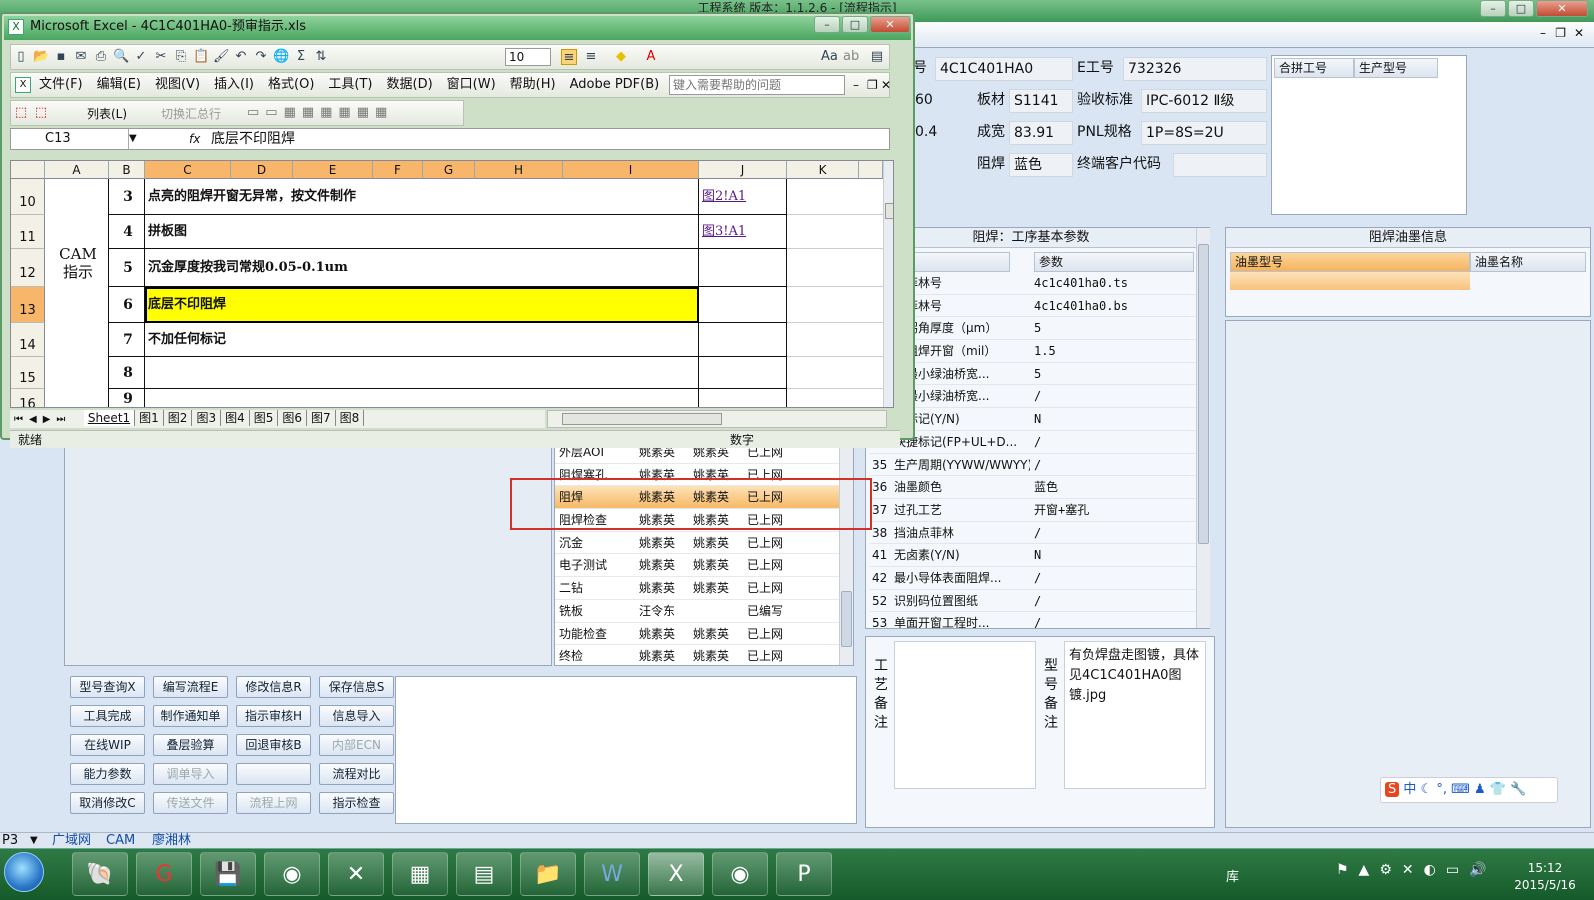 This screenshot has width=1594, height=900. Describe the element at coordinates (178, 418) in the screenshot. I see `sheet-tab: 图2` at that location.